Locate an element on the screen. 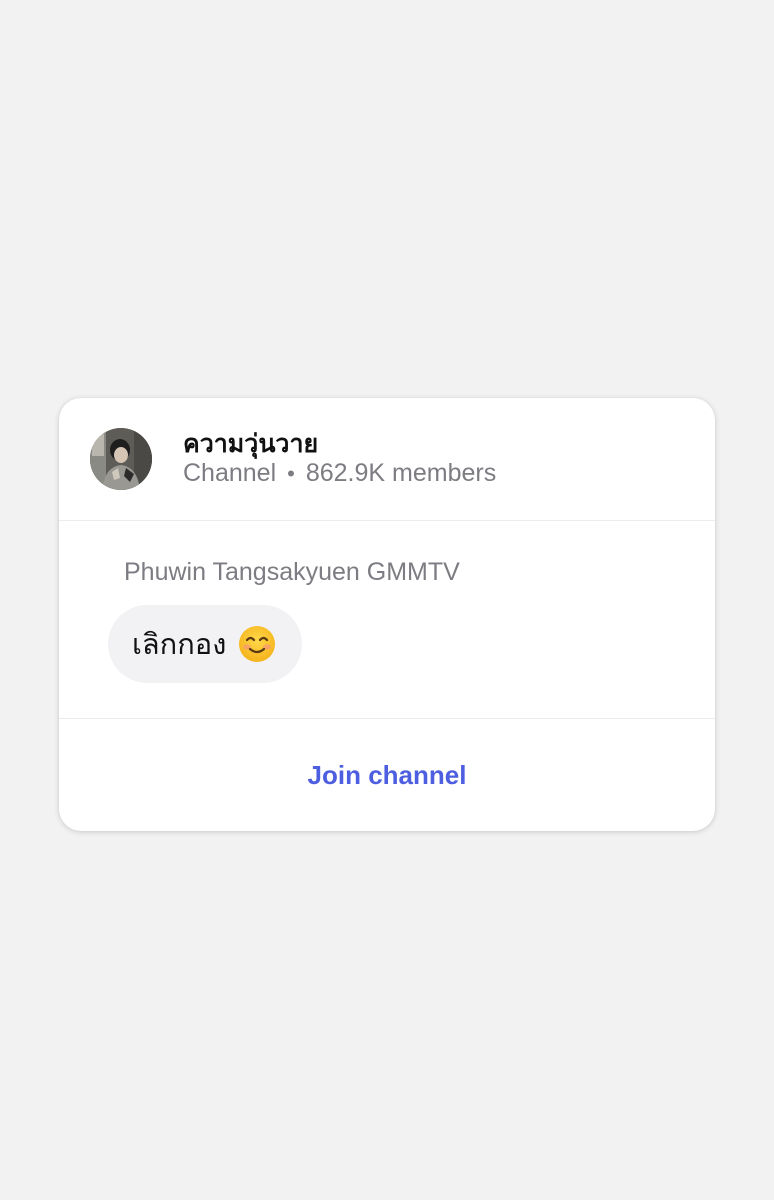 This screenshot has width=774, height=1200. channel-type-label: Channel is located at coordinates (230, 473).